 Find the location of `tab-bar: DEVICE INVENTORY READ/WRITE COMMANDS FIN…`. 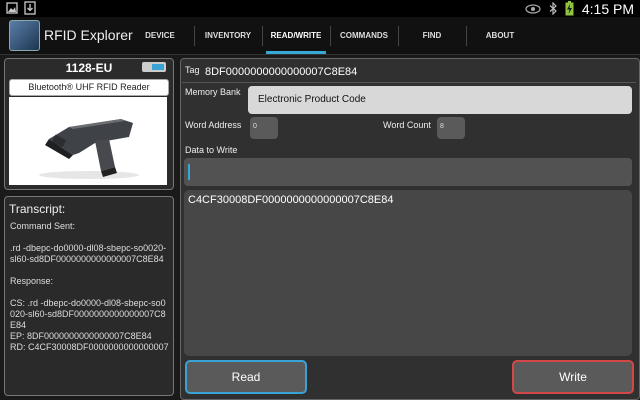

tab-bar: DEVICE INVENTORY READ/WRITE COMMANDS FIN… is located at coordinates (330, 35).